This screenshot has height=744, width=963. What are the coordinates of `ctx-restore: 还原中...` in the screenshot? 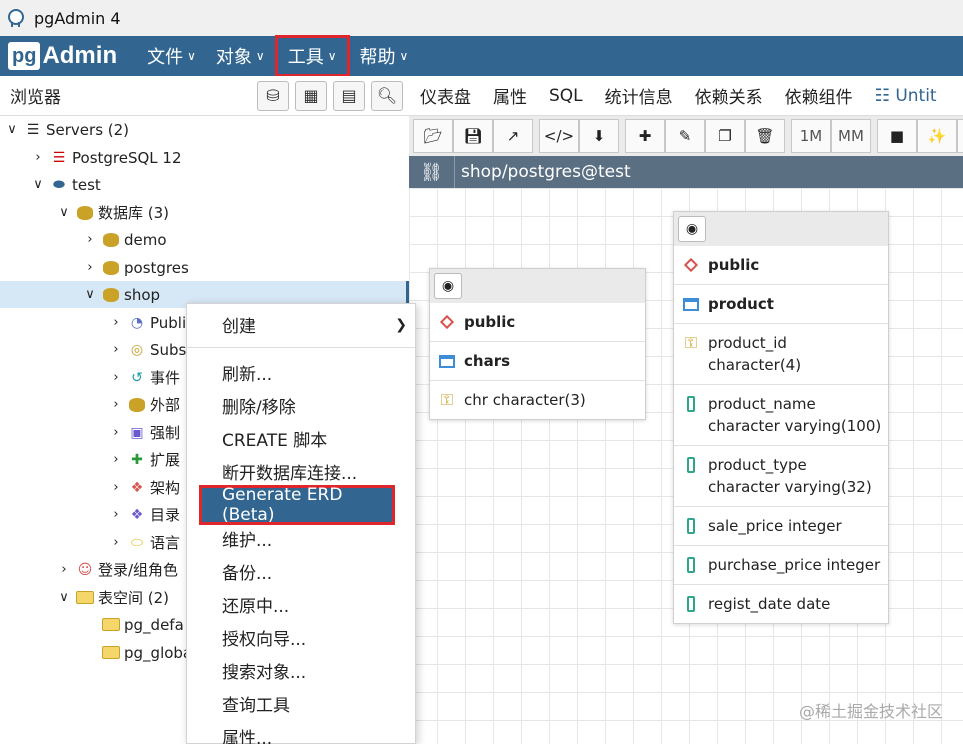 It's located at (301, 604).